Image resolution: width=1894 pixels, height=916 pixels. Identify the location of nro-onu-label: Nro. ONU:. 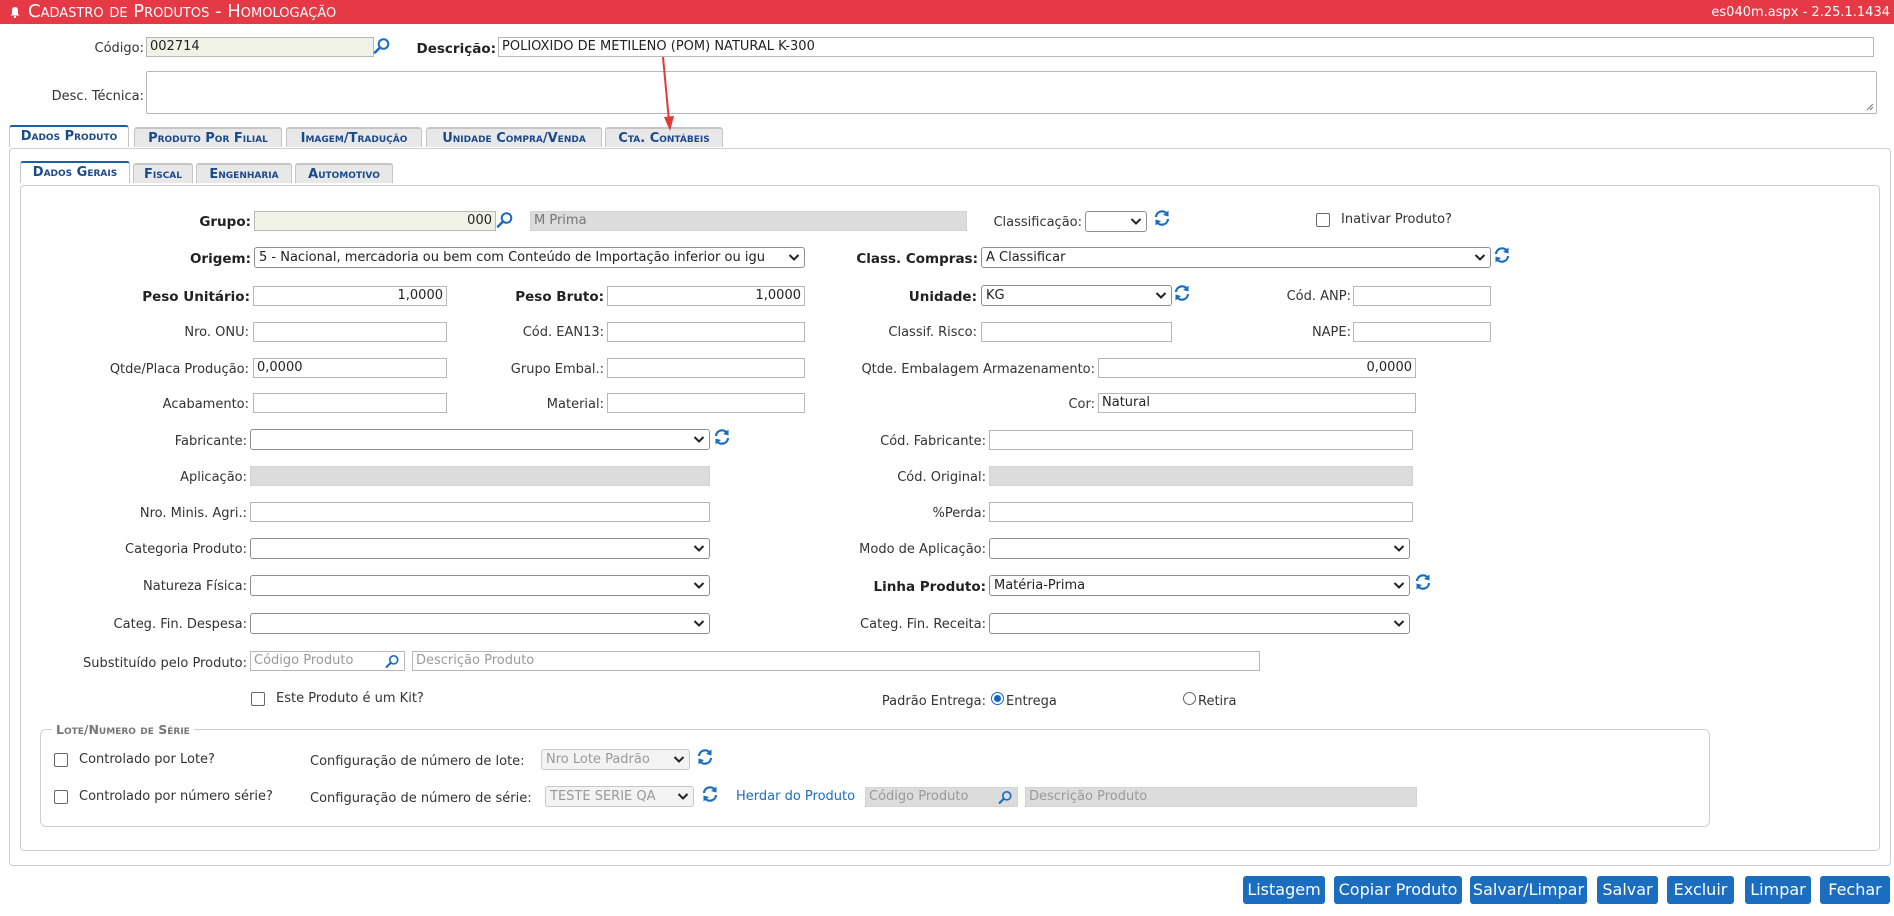
(216, 332).